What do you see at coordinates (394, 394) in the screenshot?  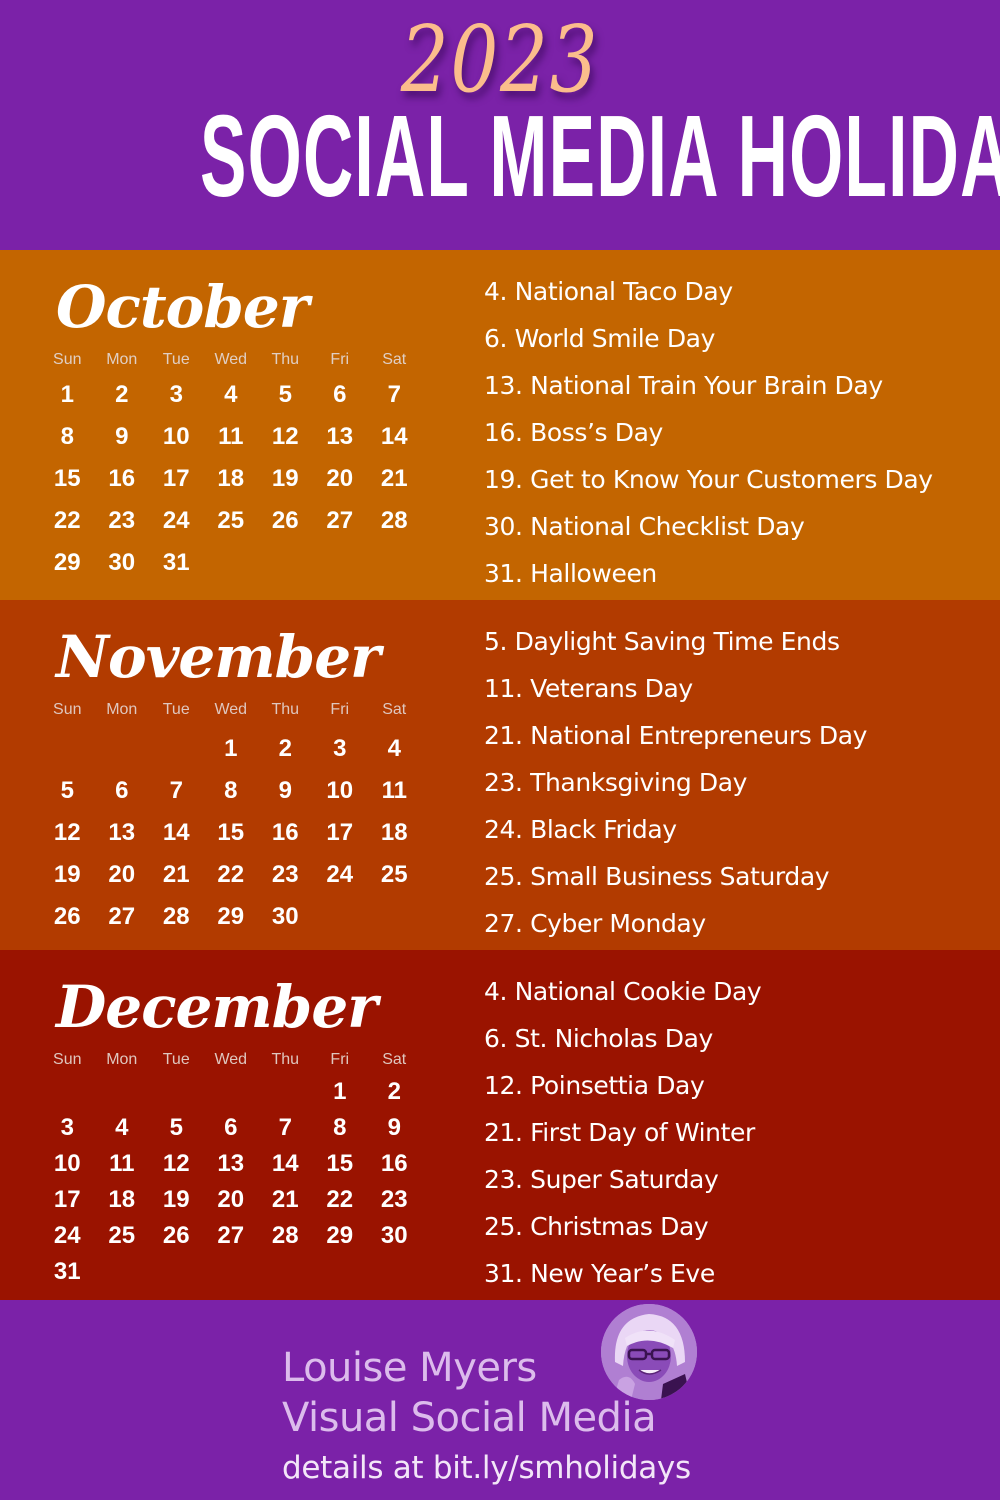 I see `calendar-day: 7` at bounding box center [394, 394].